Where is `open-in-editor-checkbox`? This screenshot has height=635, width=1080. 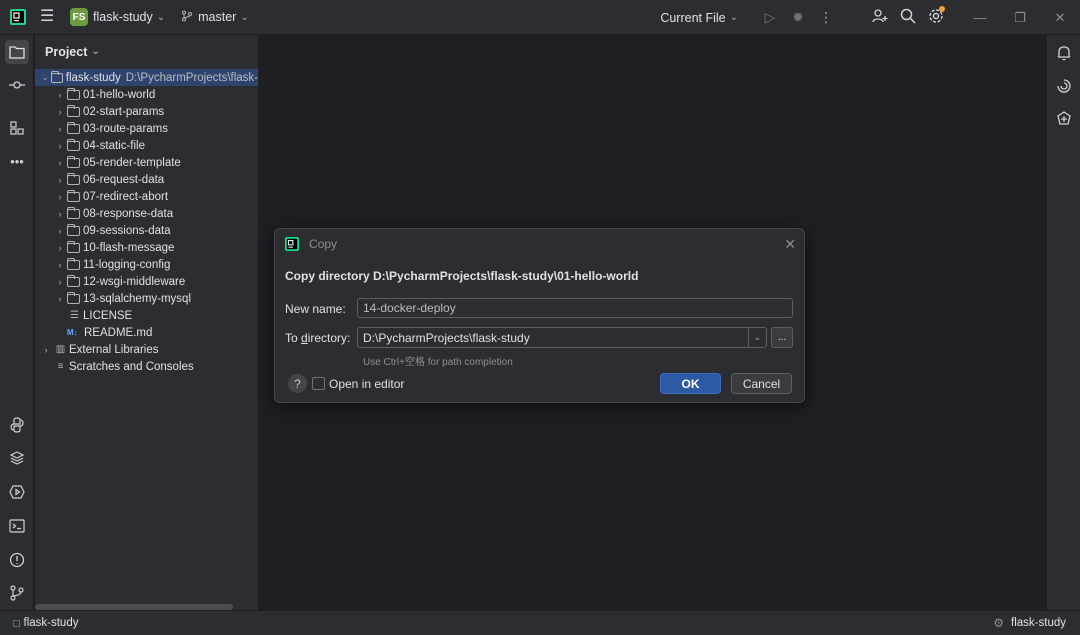 open-in-editor-checkbox is located at coordinates (318, 383).